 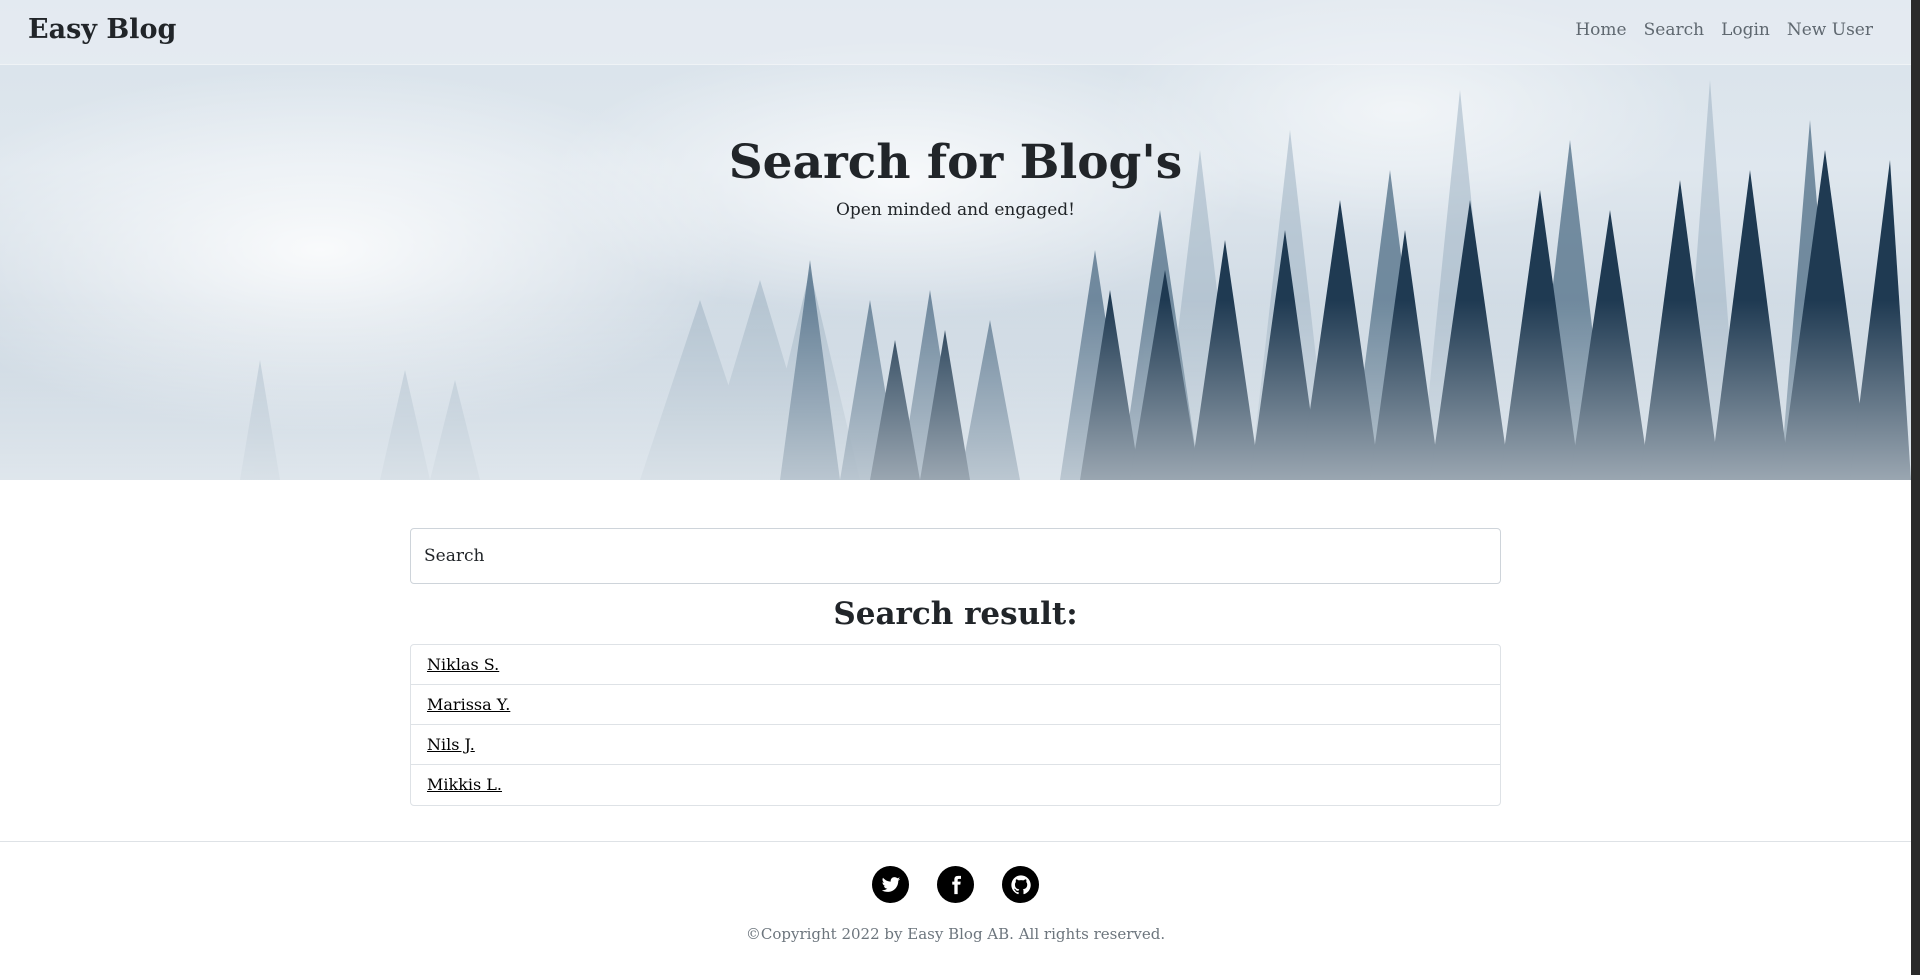 I want to click on footer-divider, so click(x=955, y=841).